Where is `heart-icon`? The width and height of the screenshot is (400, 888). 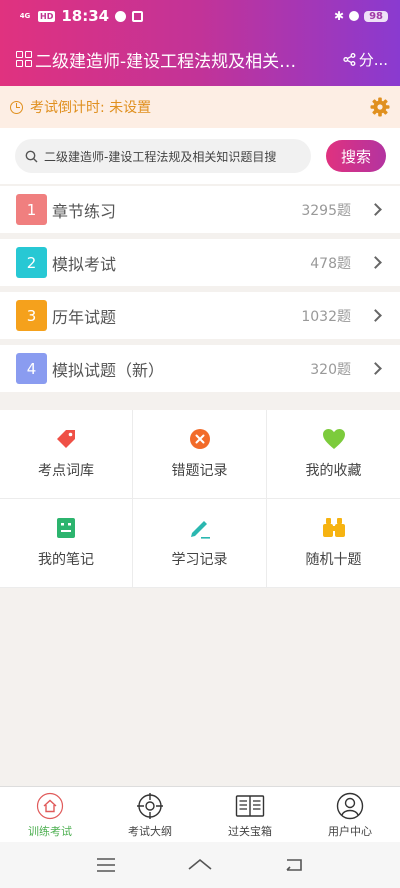
heart-icon is located at coordinates (333, 439).